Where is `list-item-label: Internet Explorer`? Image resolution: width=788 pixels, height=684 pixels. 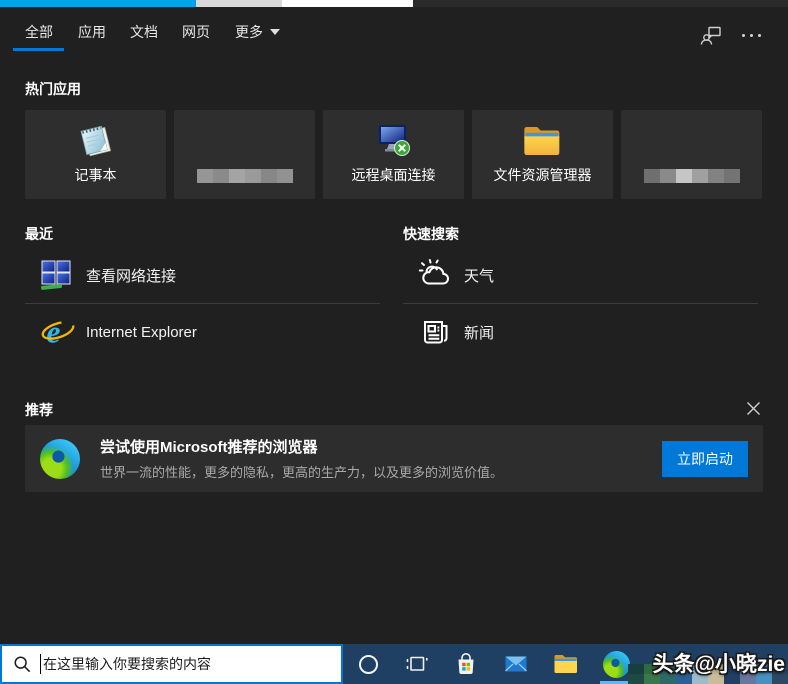 list-item-label: Internet Explorer is located at coordinates (141, 332).